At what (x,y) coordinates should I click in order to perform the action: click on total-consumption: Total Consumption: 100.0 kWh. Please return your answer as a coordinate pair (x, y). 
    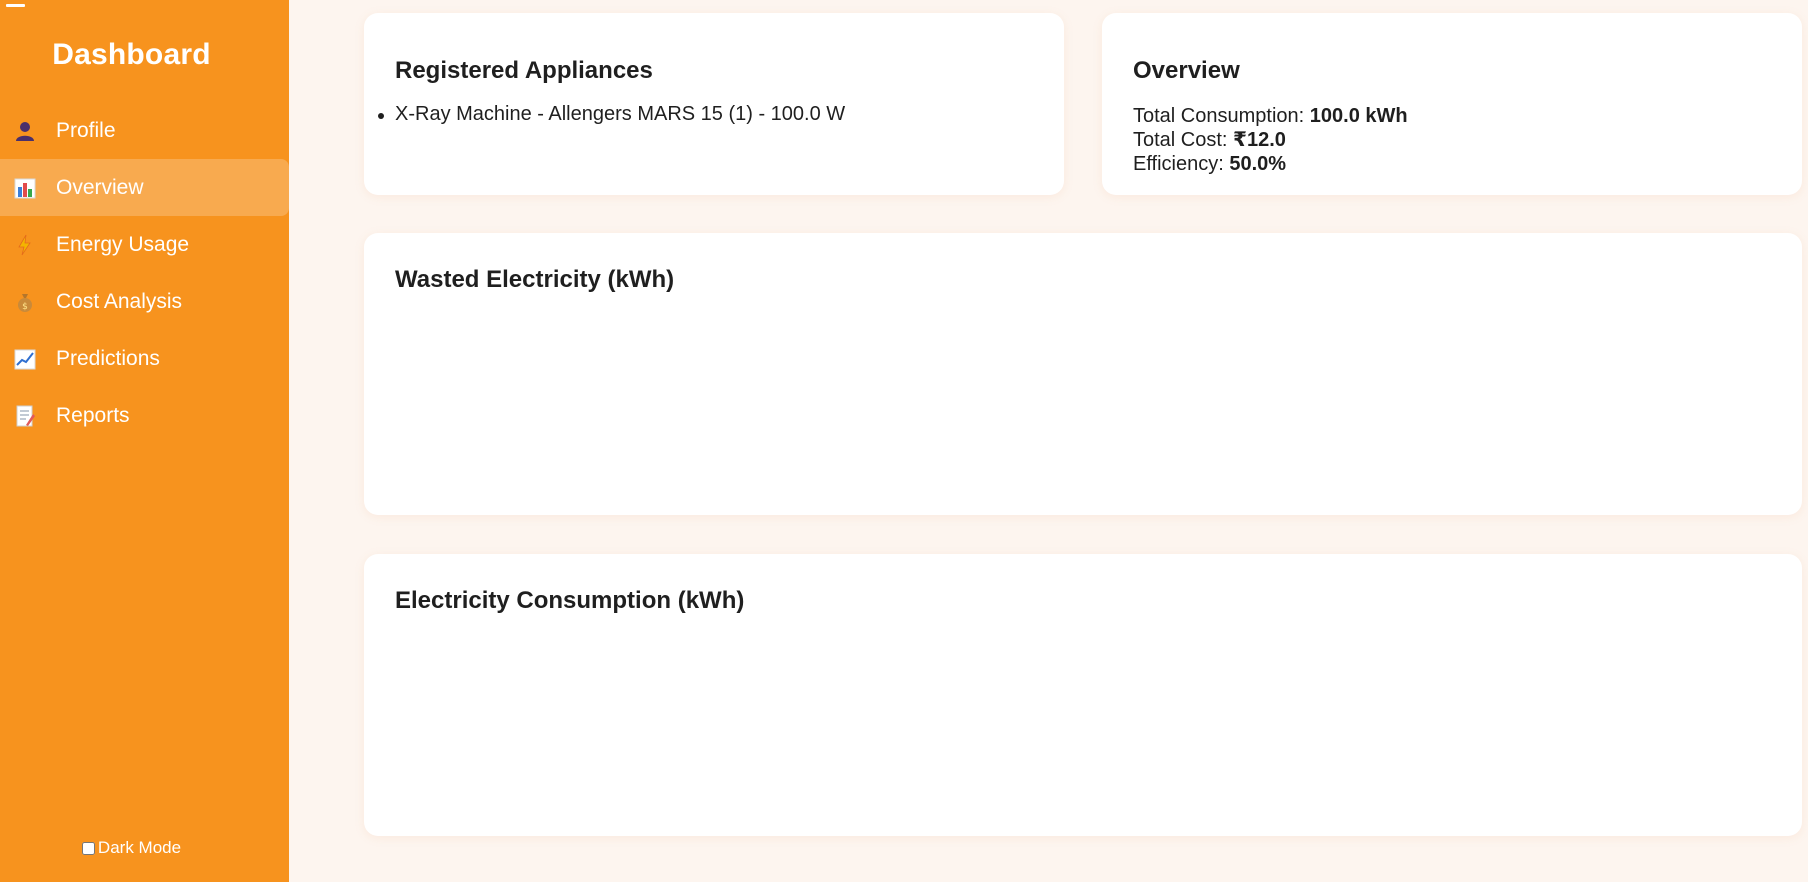
    Looking at the image, I should click on (1270, 116).